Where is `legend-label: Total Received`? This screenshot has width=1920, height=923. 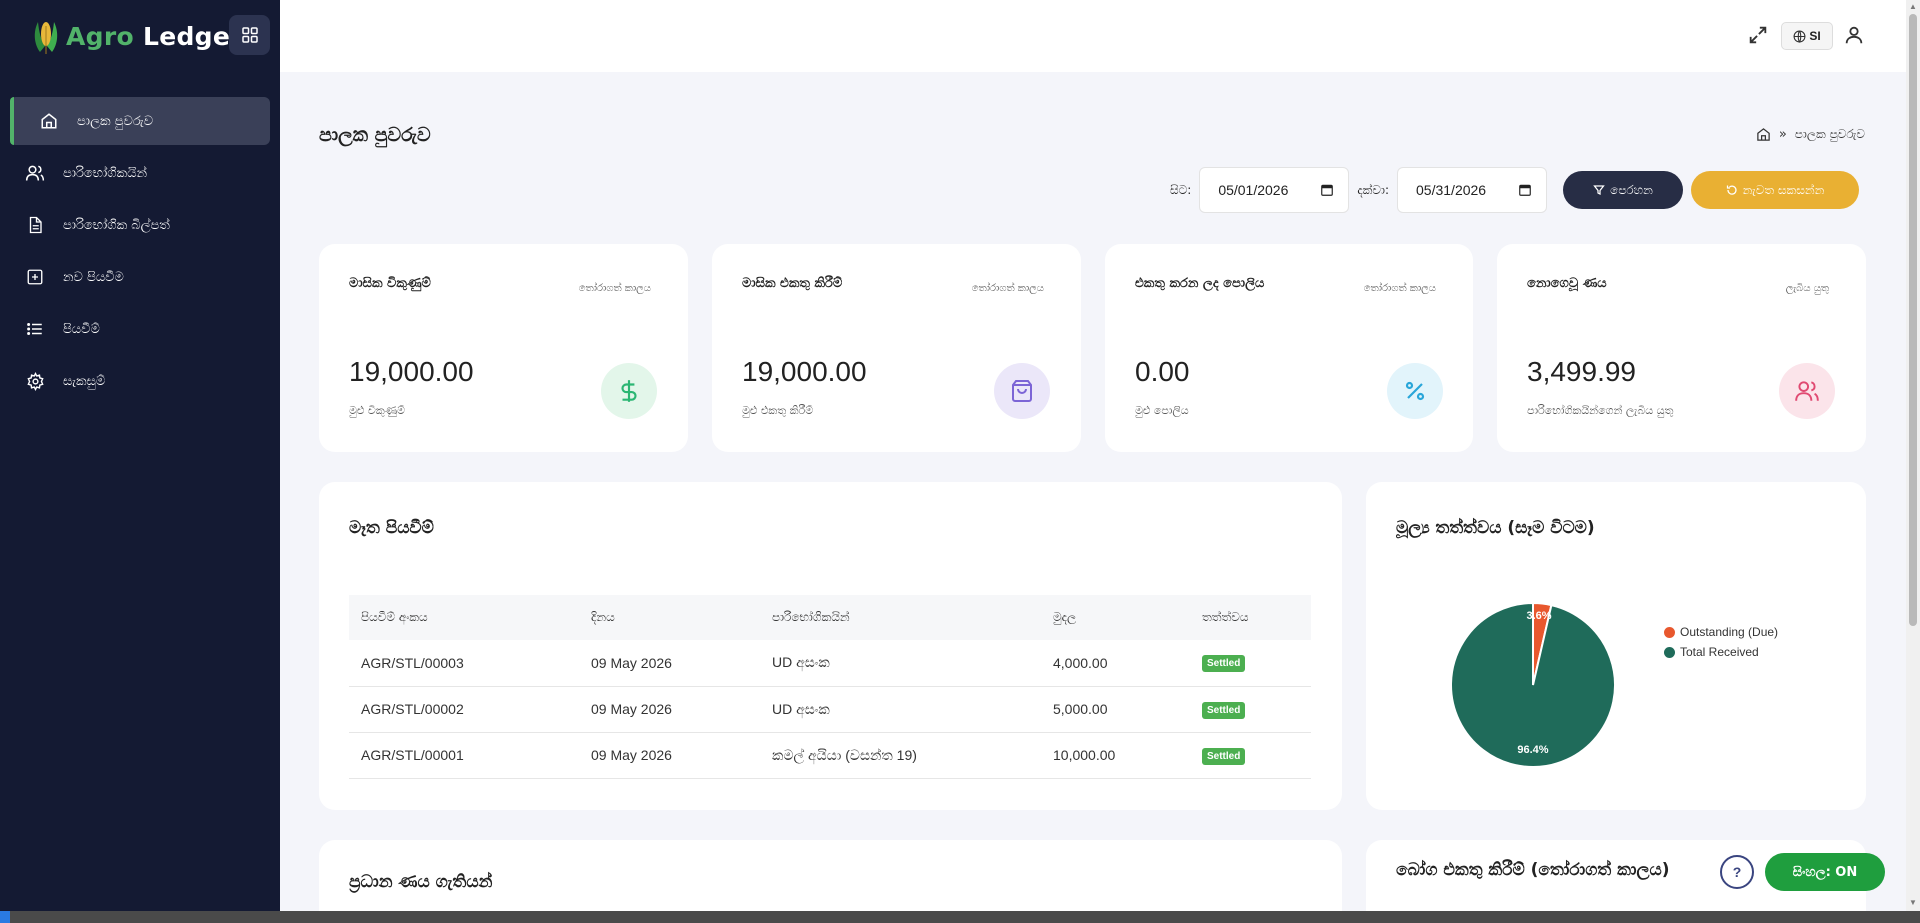 legend-label: Total Received is located at coordinates (1719, 652).